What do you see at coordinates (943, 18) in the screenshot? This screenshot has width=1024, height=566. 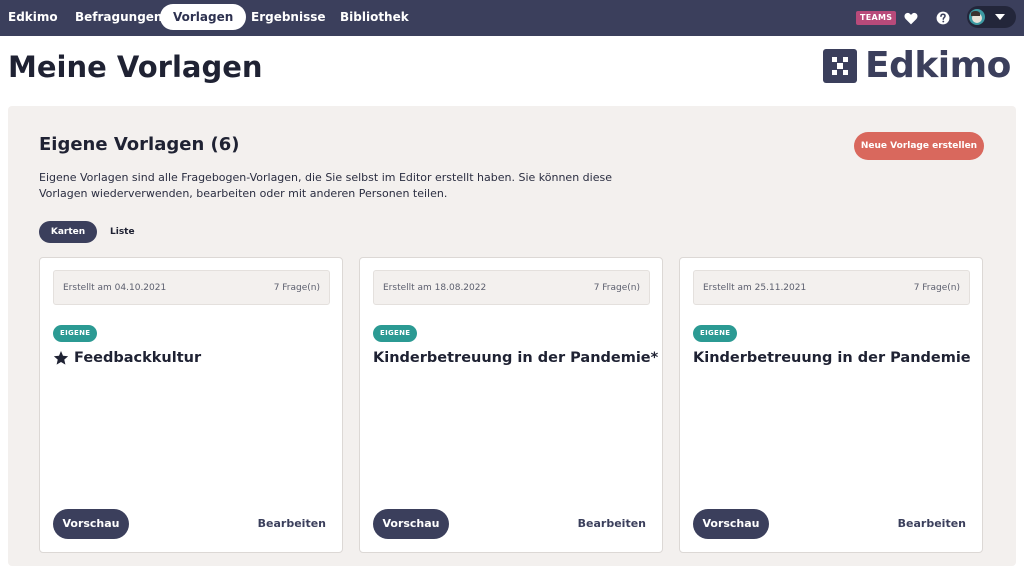 I see `help-icon` at bounding box center [943, 18].